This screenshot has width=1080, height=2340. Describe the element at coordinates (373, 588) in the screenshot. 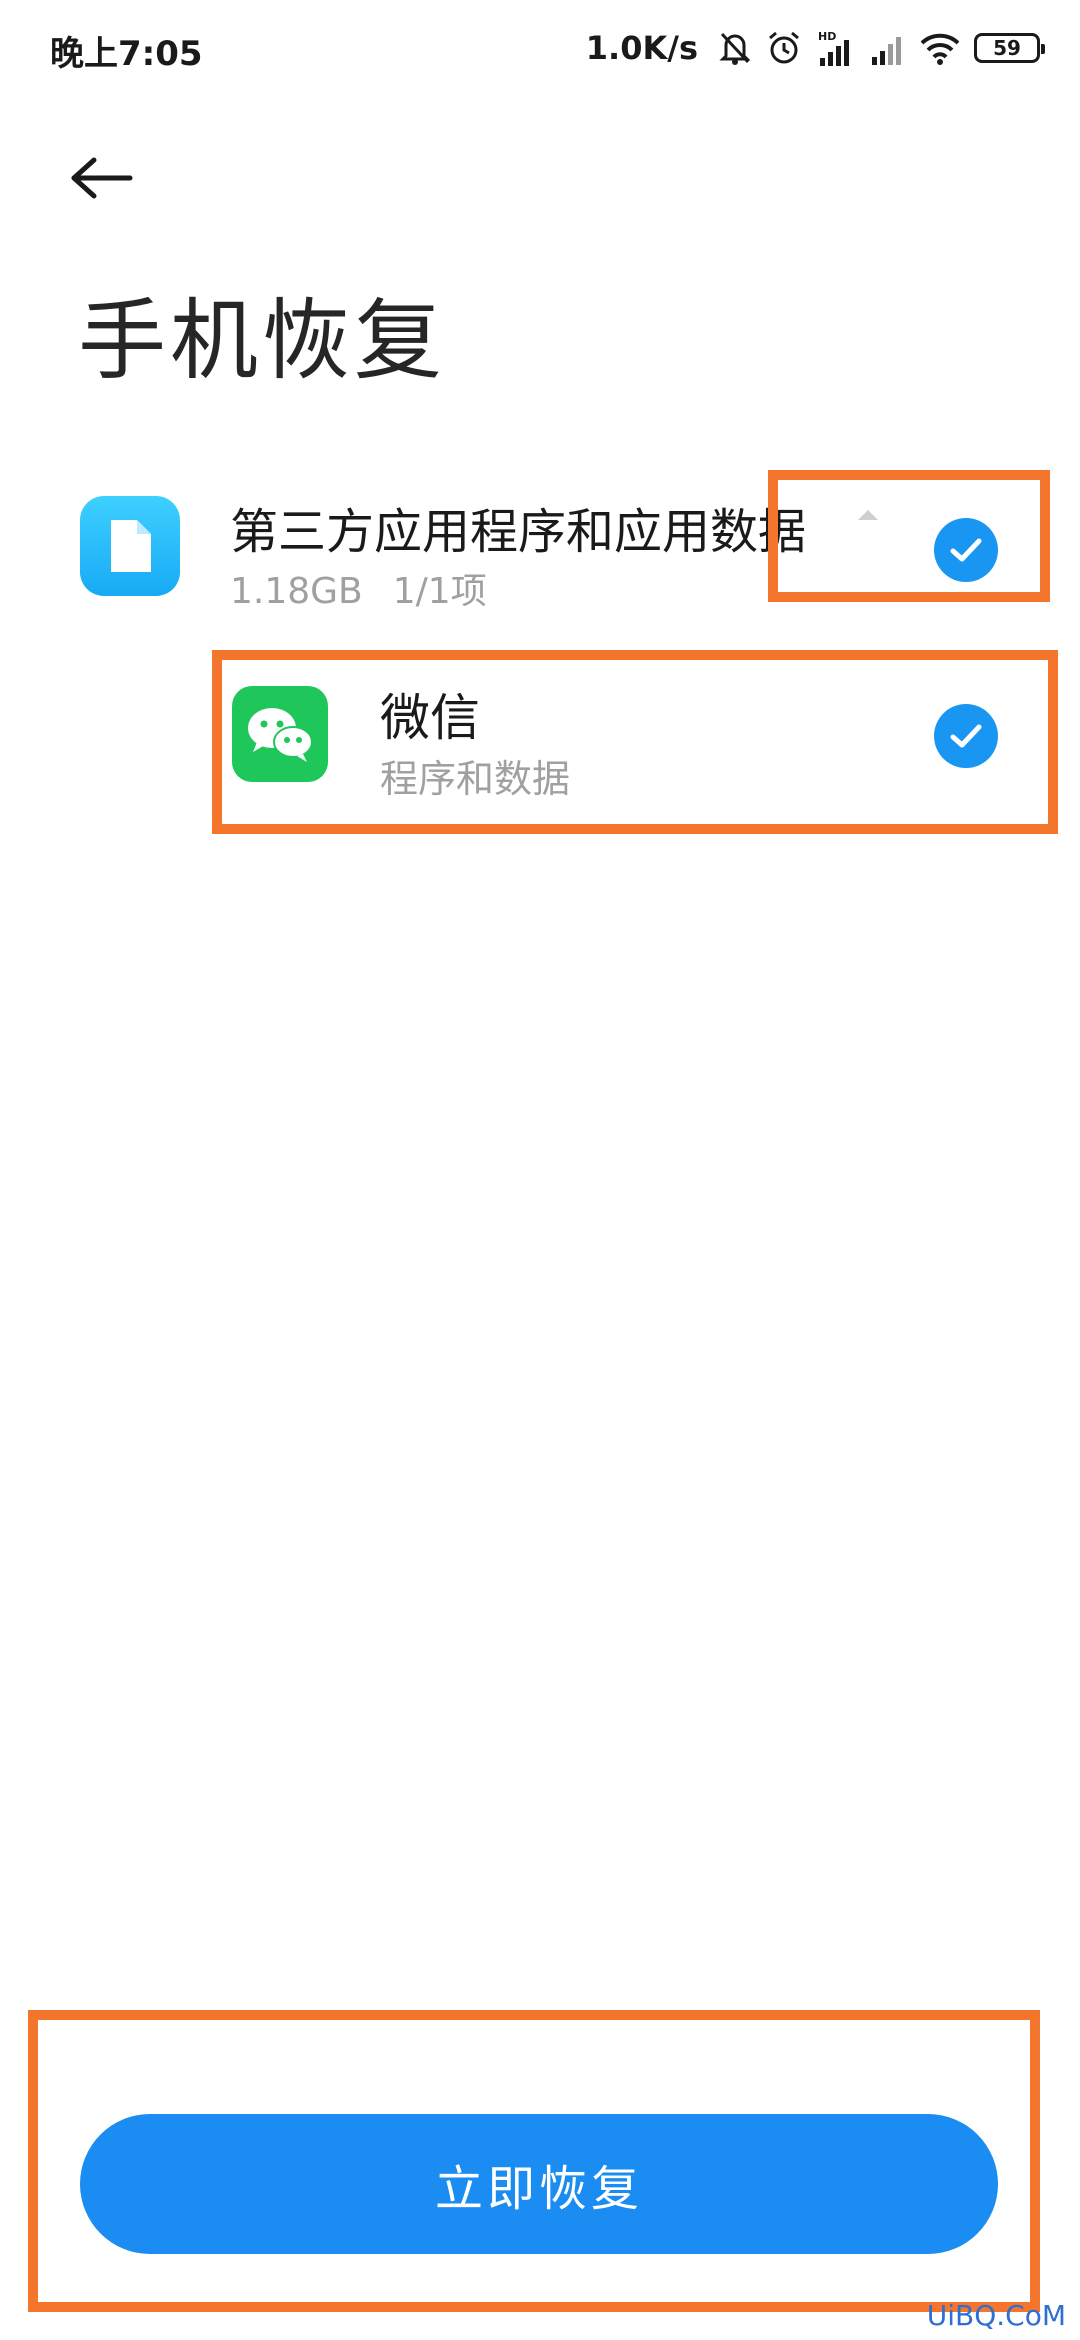

I see `group-subtitle: 1.18GB 1/1项` at that location.